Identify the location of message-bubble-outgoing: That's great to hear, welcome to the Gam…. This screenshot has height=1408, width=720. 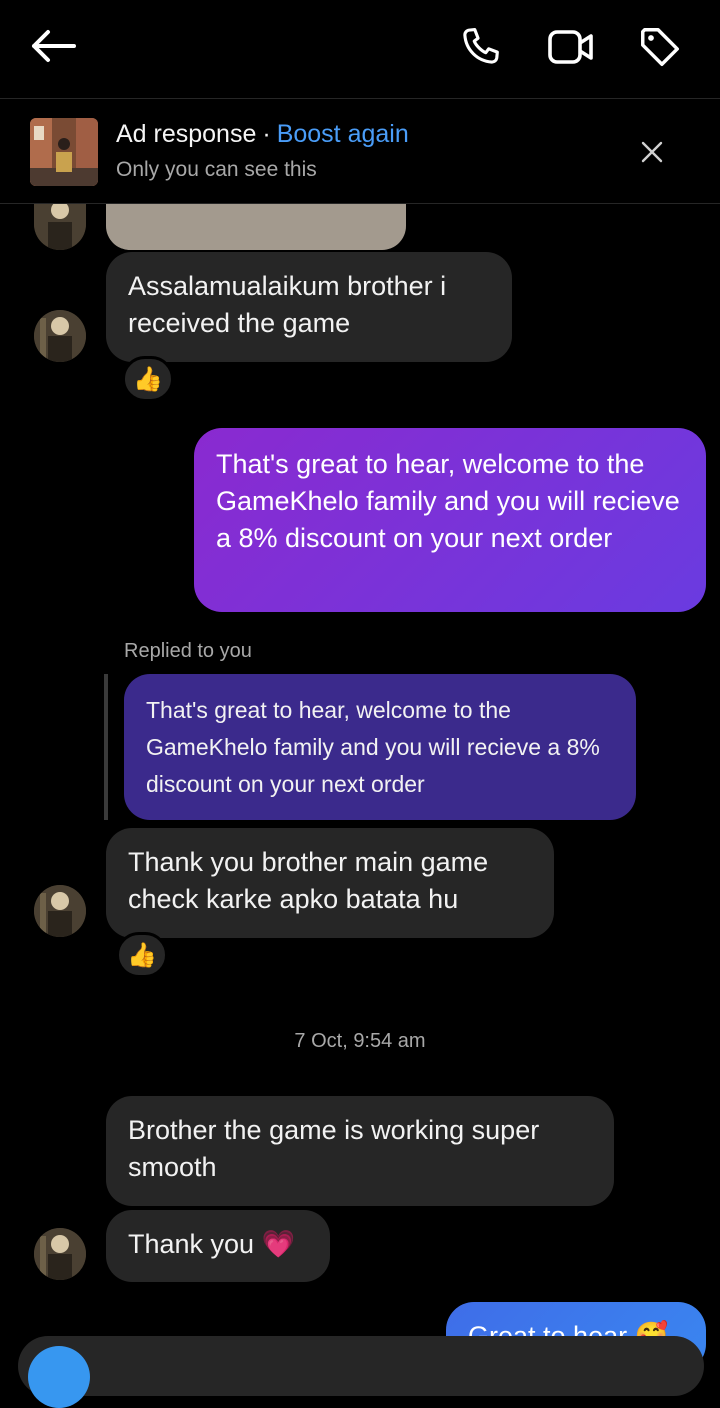
(450, 520).